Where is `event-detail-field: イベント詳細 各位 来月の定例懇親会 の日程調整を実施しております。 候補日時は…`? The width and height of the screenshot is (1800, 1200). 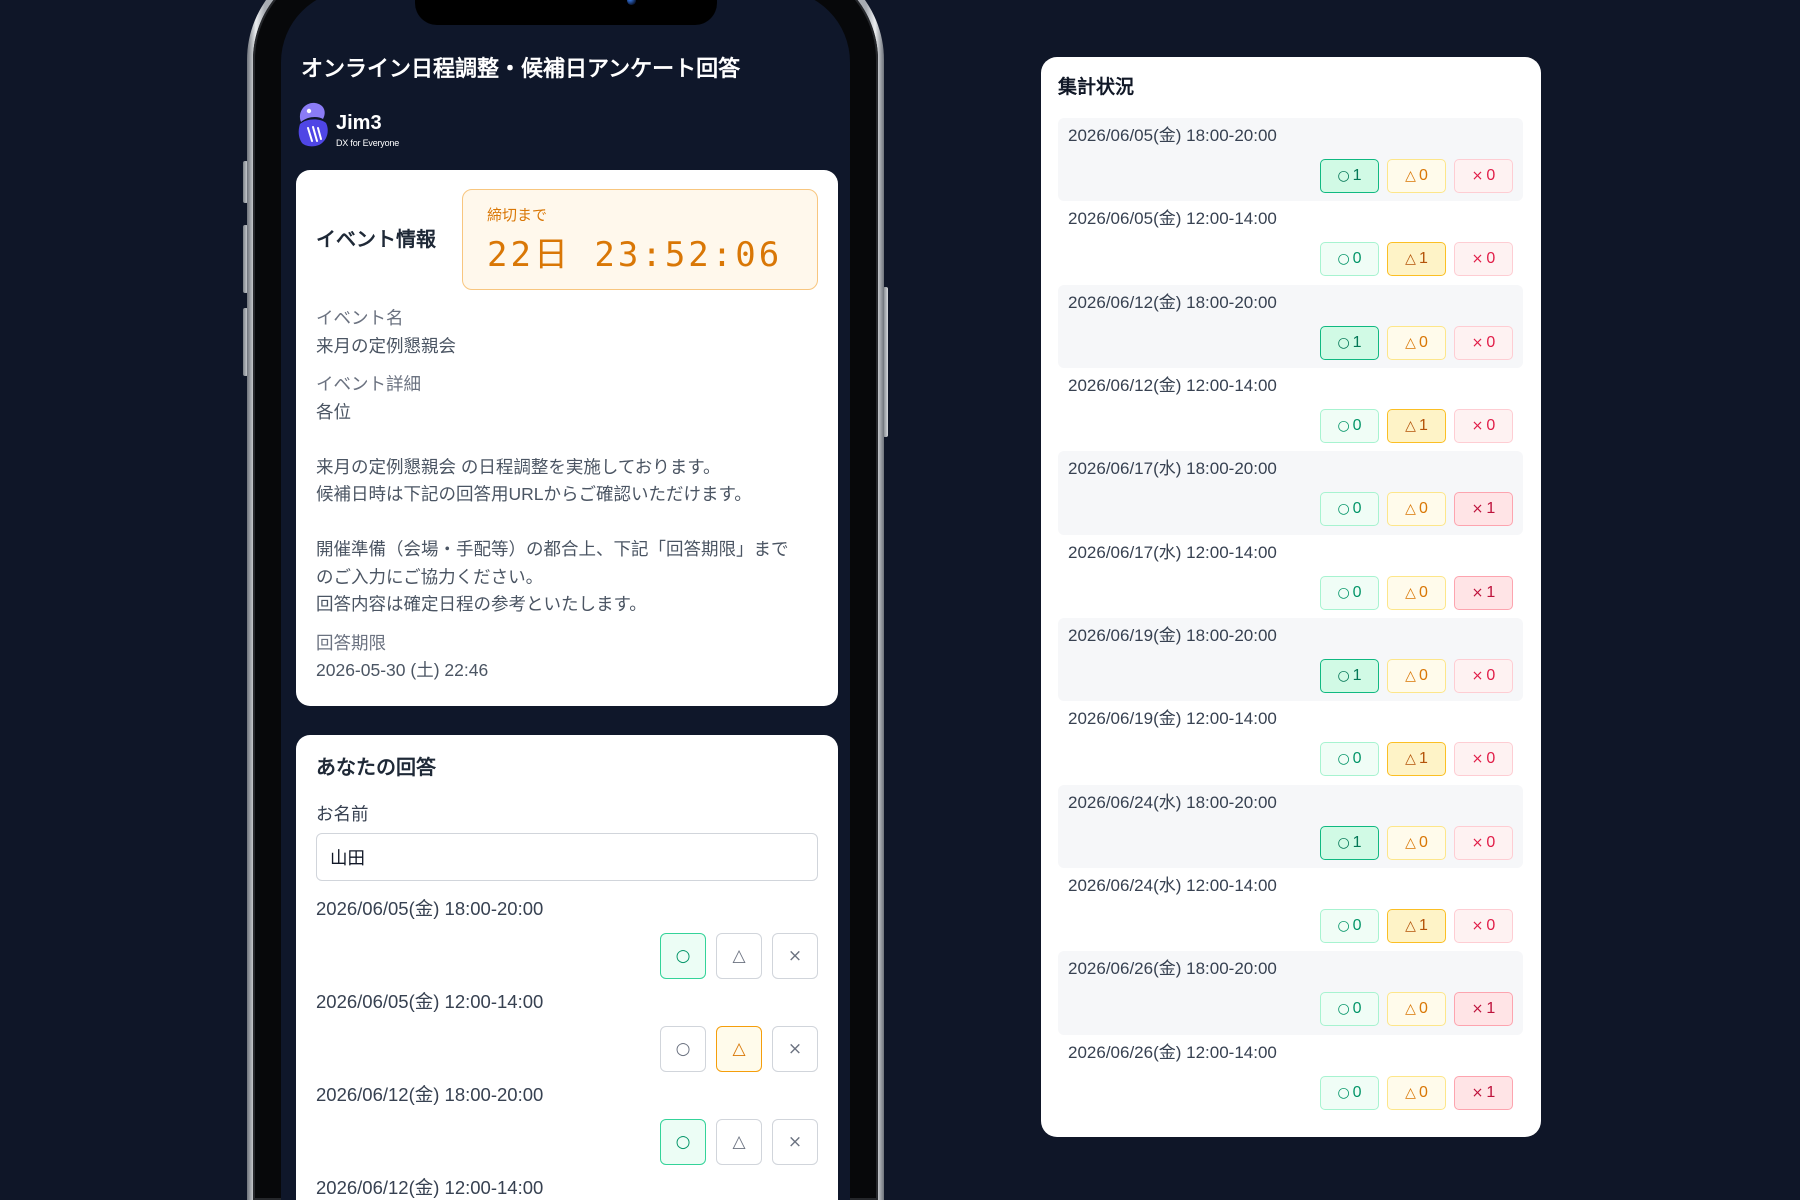
event-detail-field: イベント詳細 各位 来月の定例懇親会 の日程調整を実施しております。 候補日時は… is located at coordinates (567, 495).